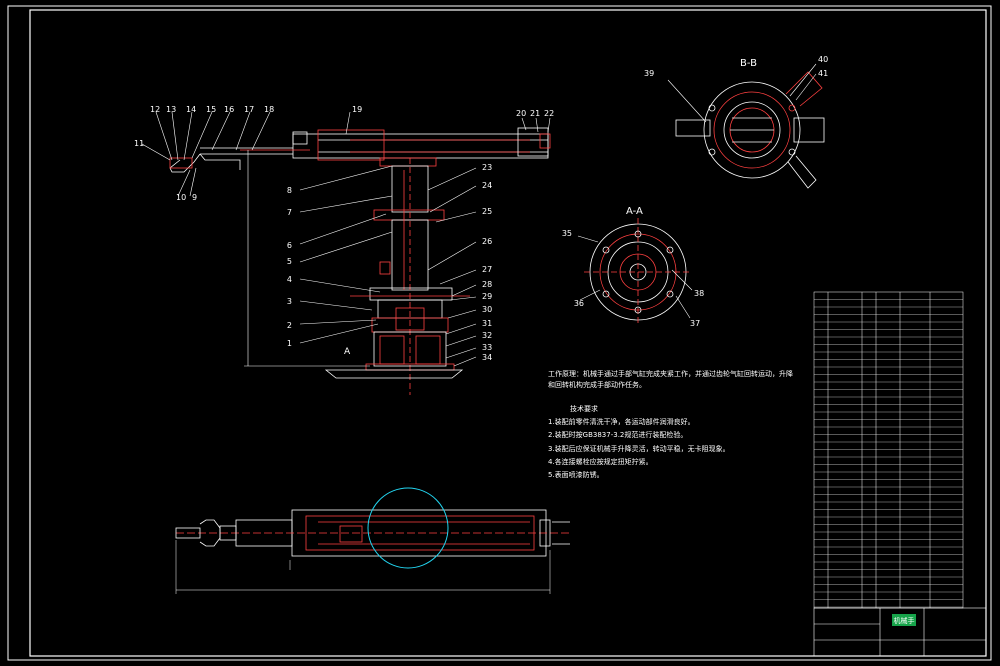  Describe the element at coordinates (618, 435) in the screenshot. I see `tech-req-2: 2.装配时按GB3837-3.2规范进行装配检验。` at that location.